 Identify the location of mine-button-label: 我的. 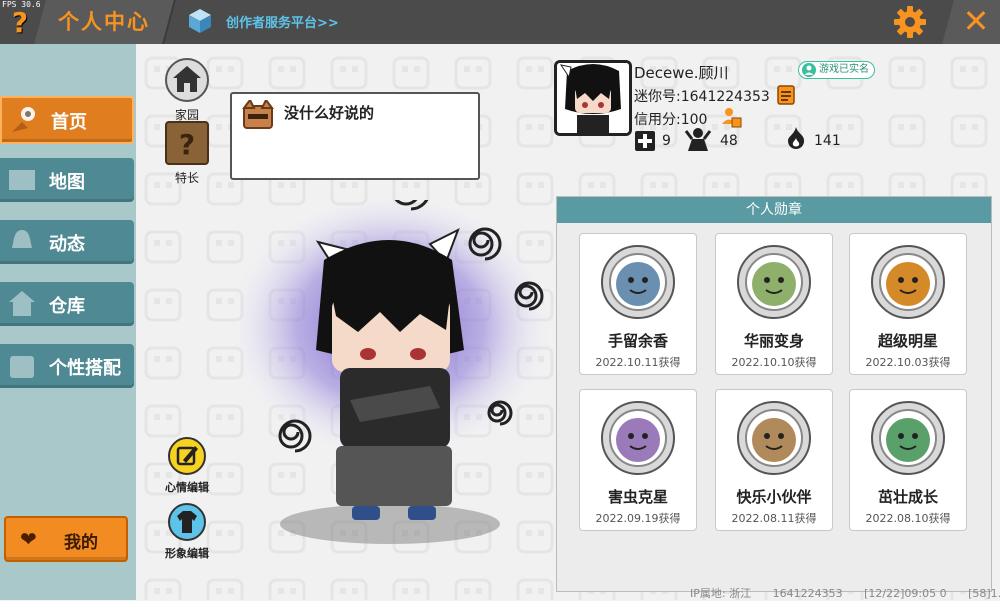
(81, 543).